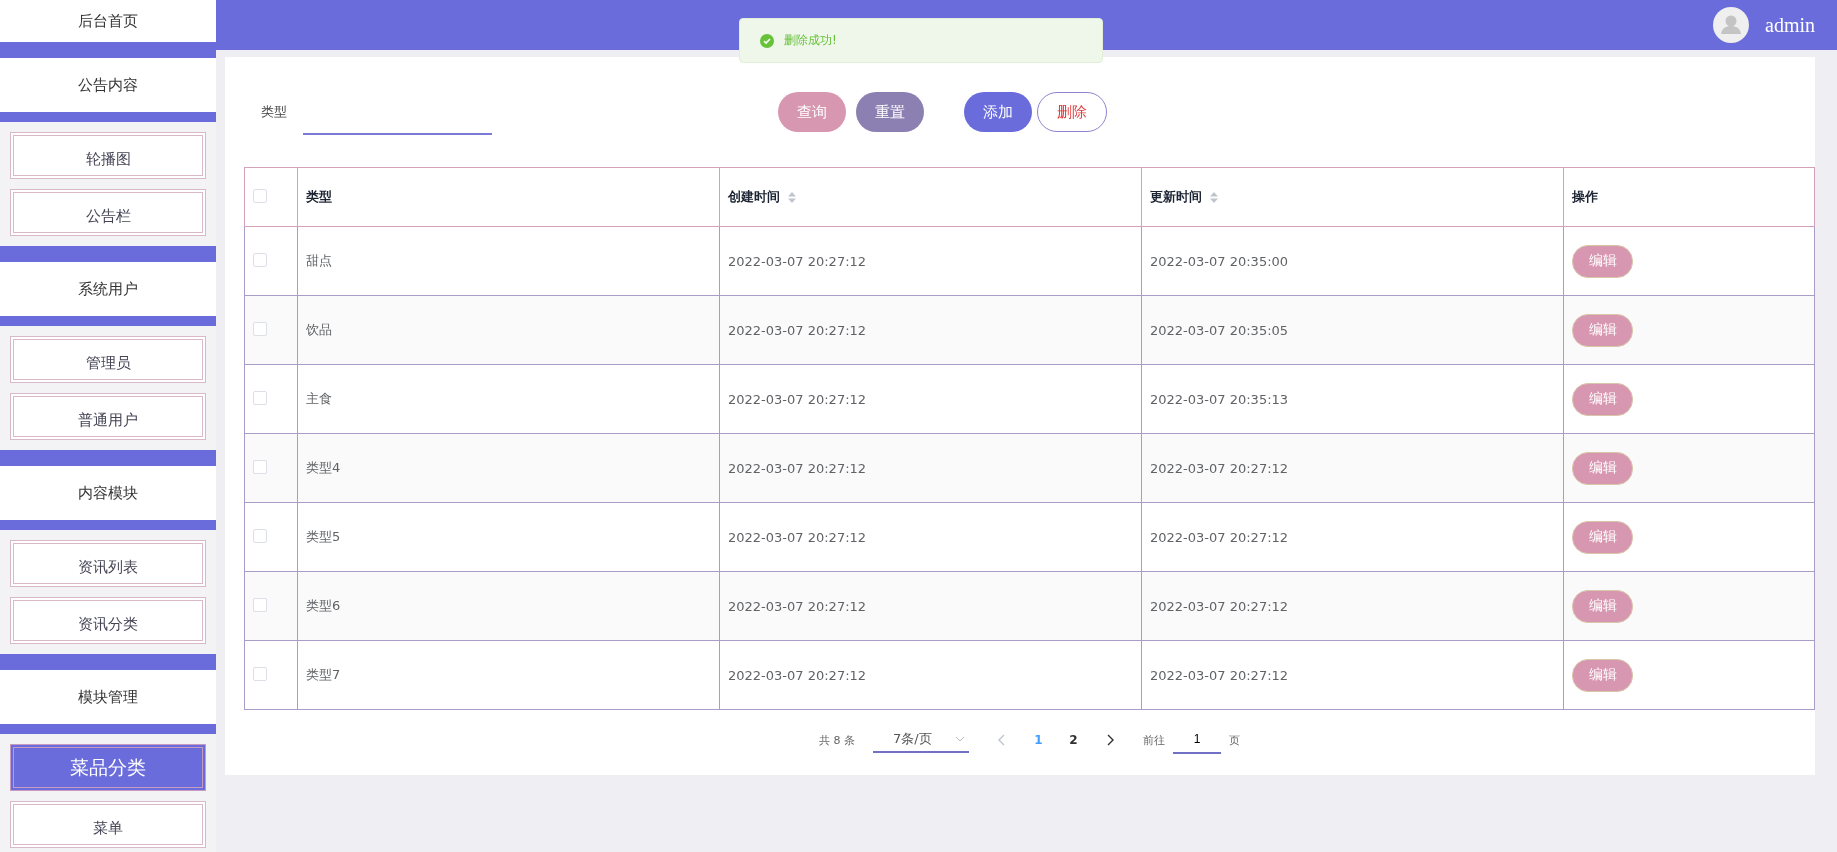 The height and width of the screenshot is (852, 1837). I want to click on page-size-select: 7条/页, so click(921, 740).